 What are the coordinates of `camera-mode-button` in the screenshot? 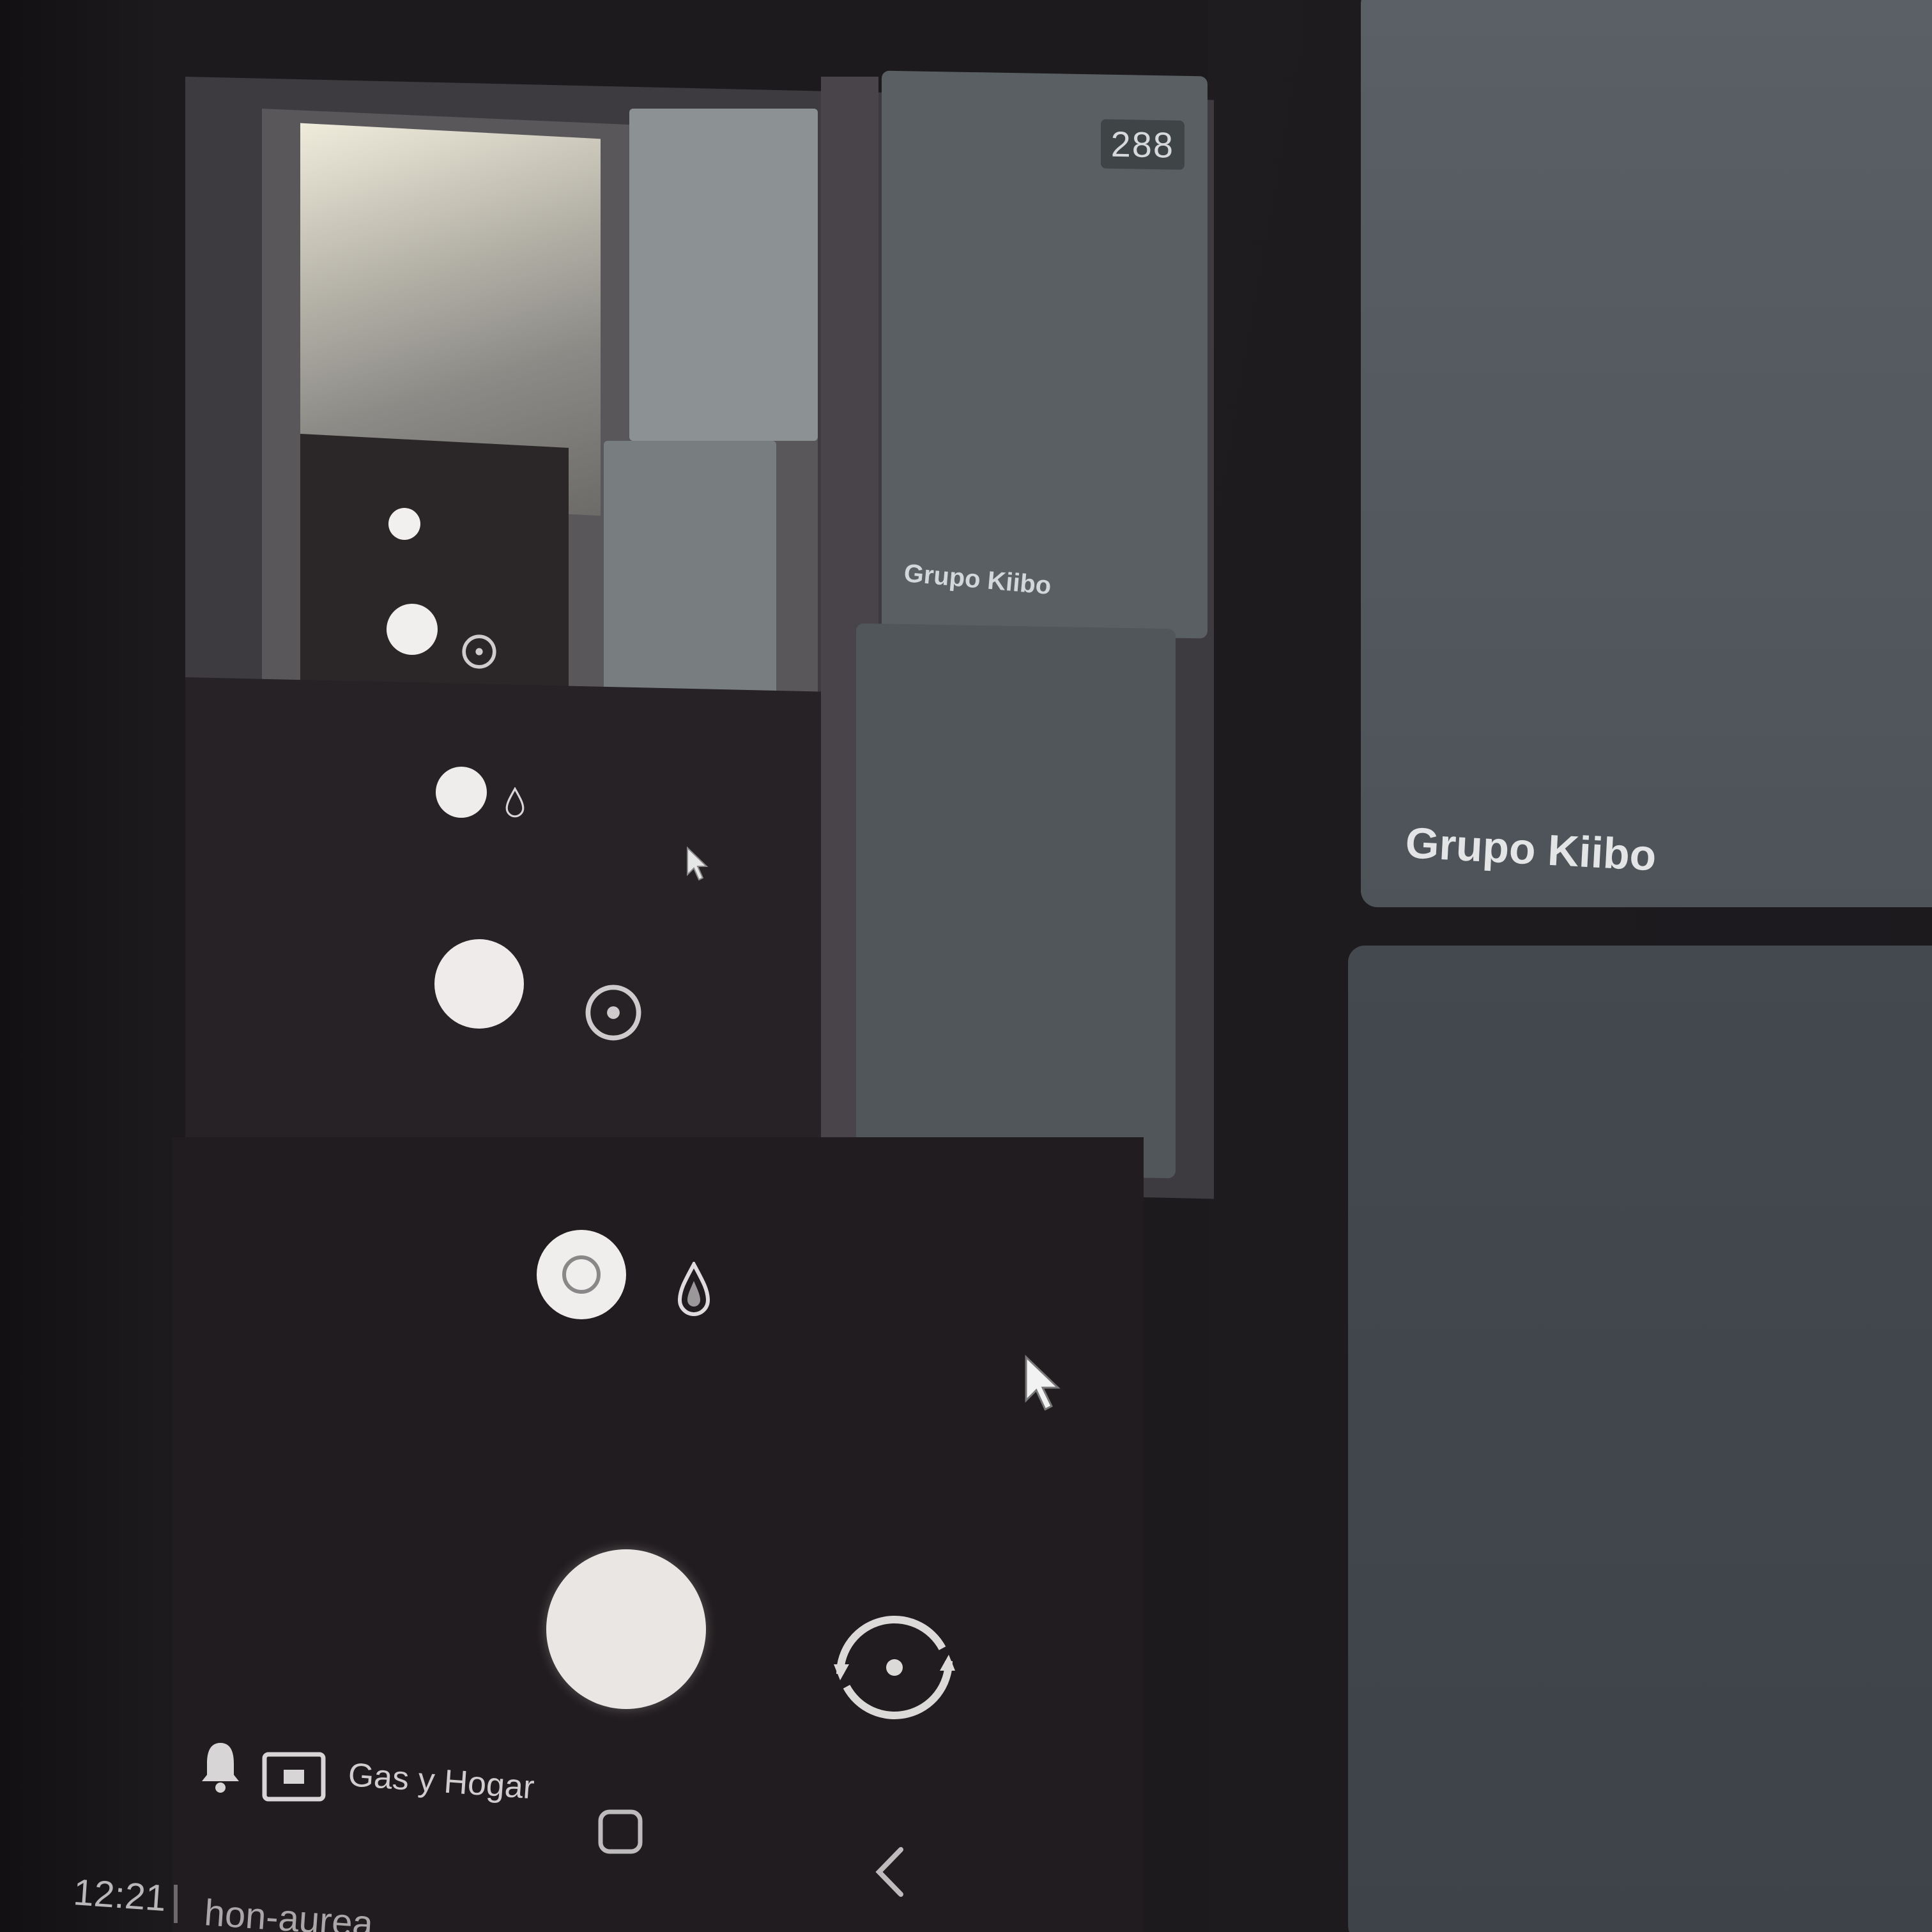 It's located at (581, 1274).